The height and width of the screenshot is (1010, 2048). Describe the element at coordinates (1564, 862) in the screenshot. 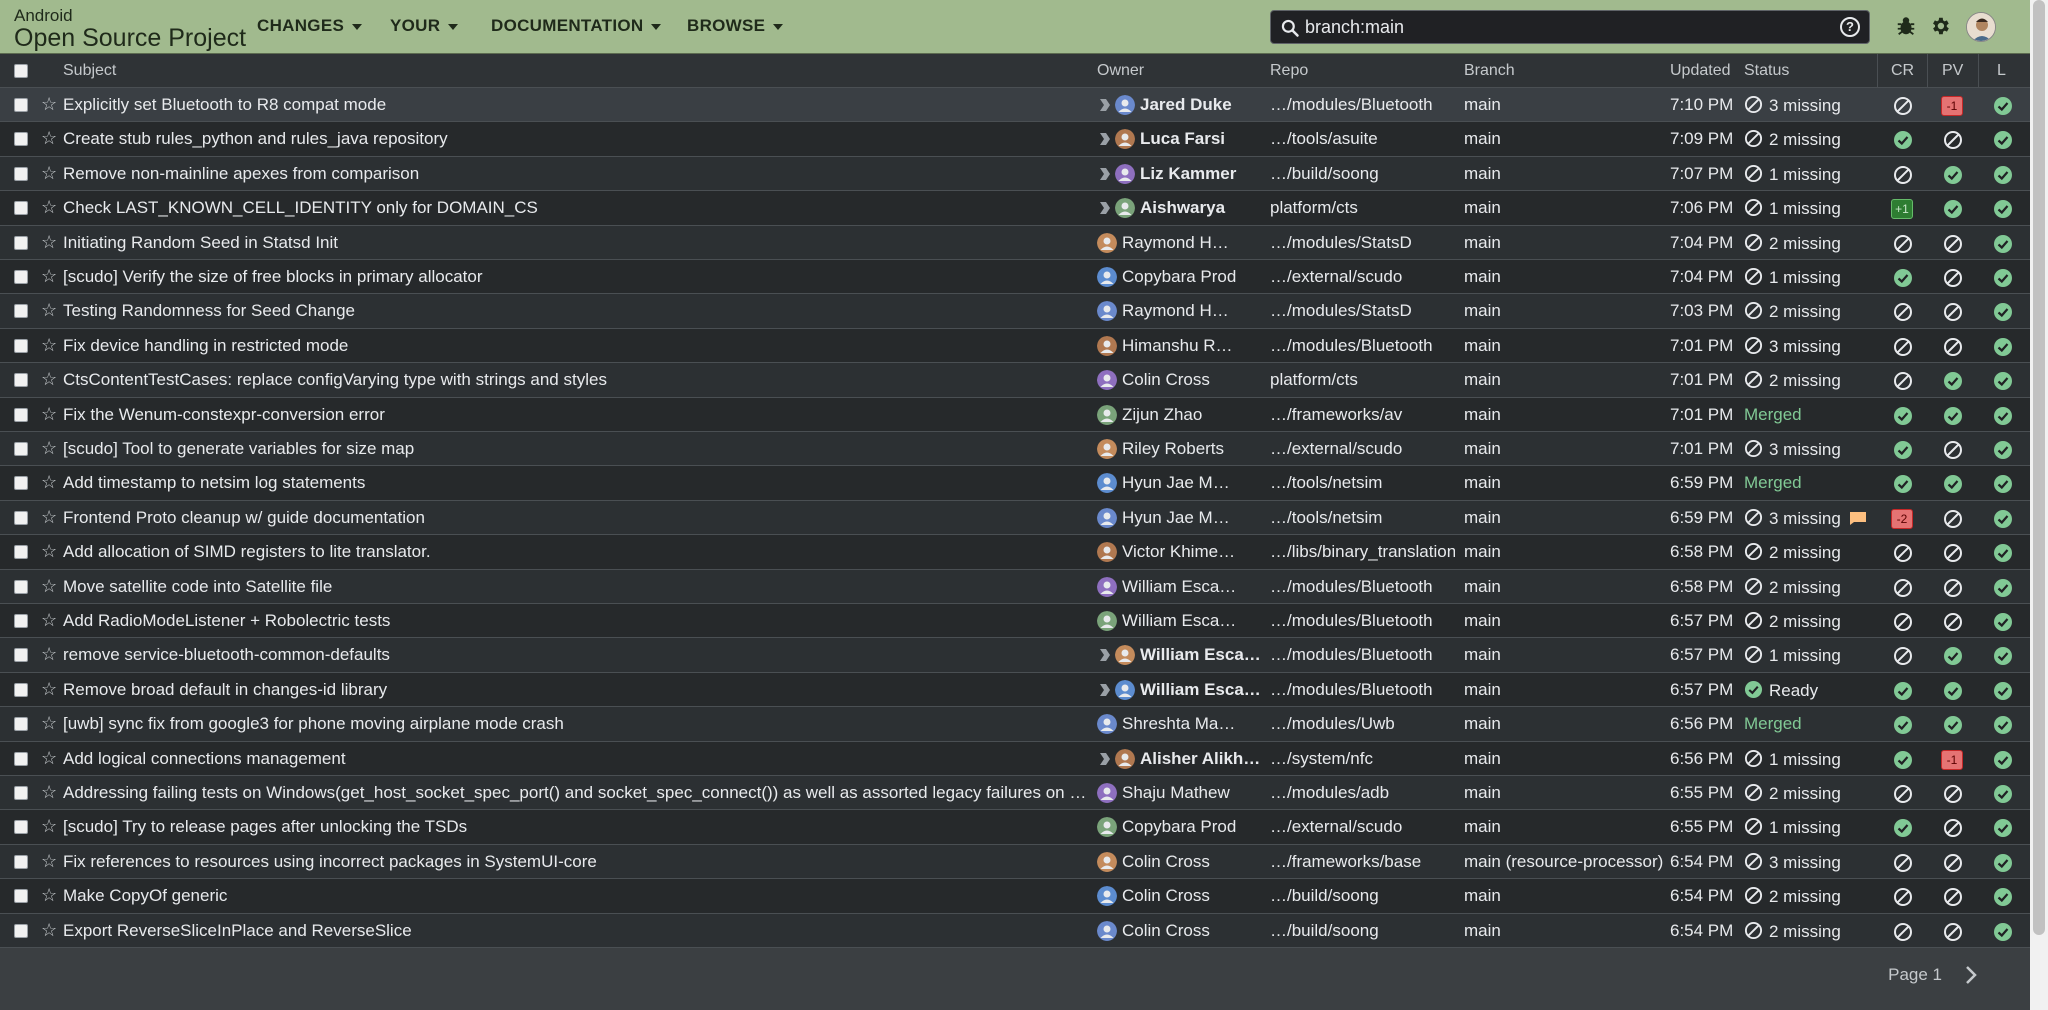

I see `change-branch: main (resource-processor)` at that location.